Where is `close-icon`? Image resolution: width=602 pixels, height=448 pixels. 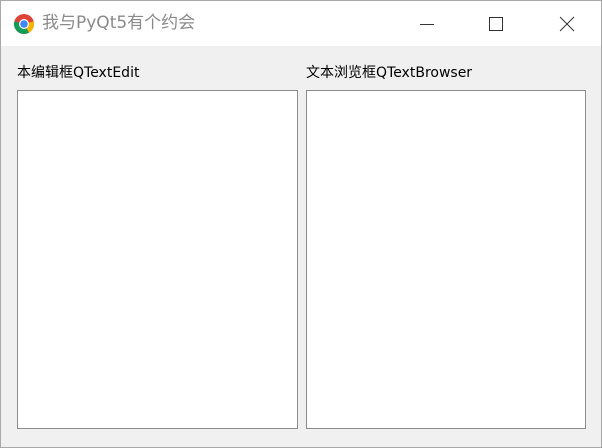 close-icon is located at coordinates (567, 23).